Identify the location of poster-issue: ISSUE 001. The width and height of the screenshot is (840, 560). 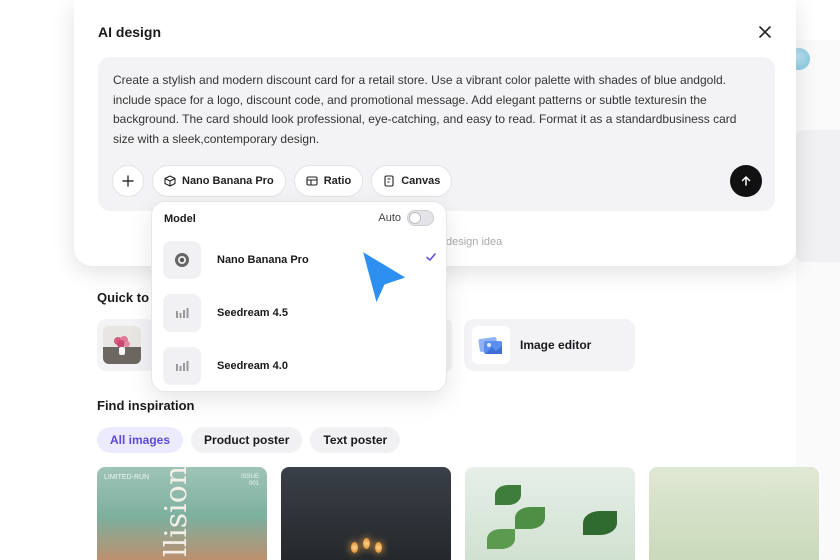
(249, 480).